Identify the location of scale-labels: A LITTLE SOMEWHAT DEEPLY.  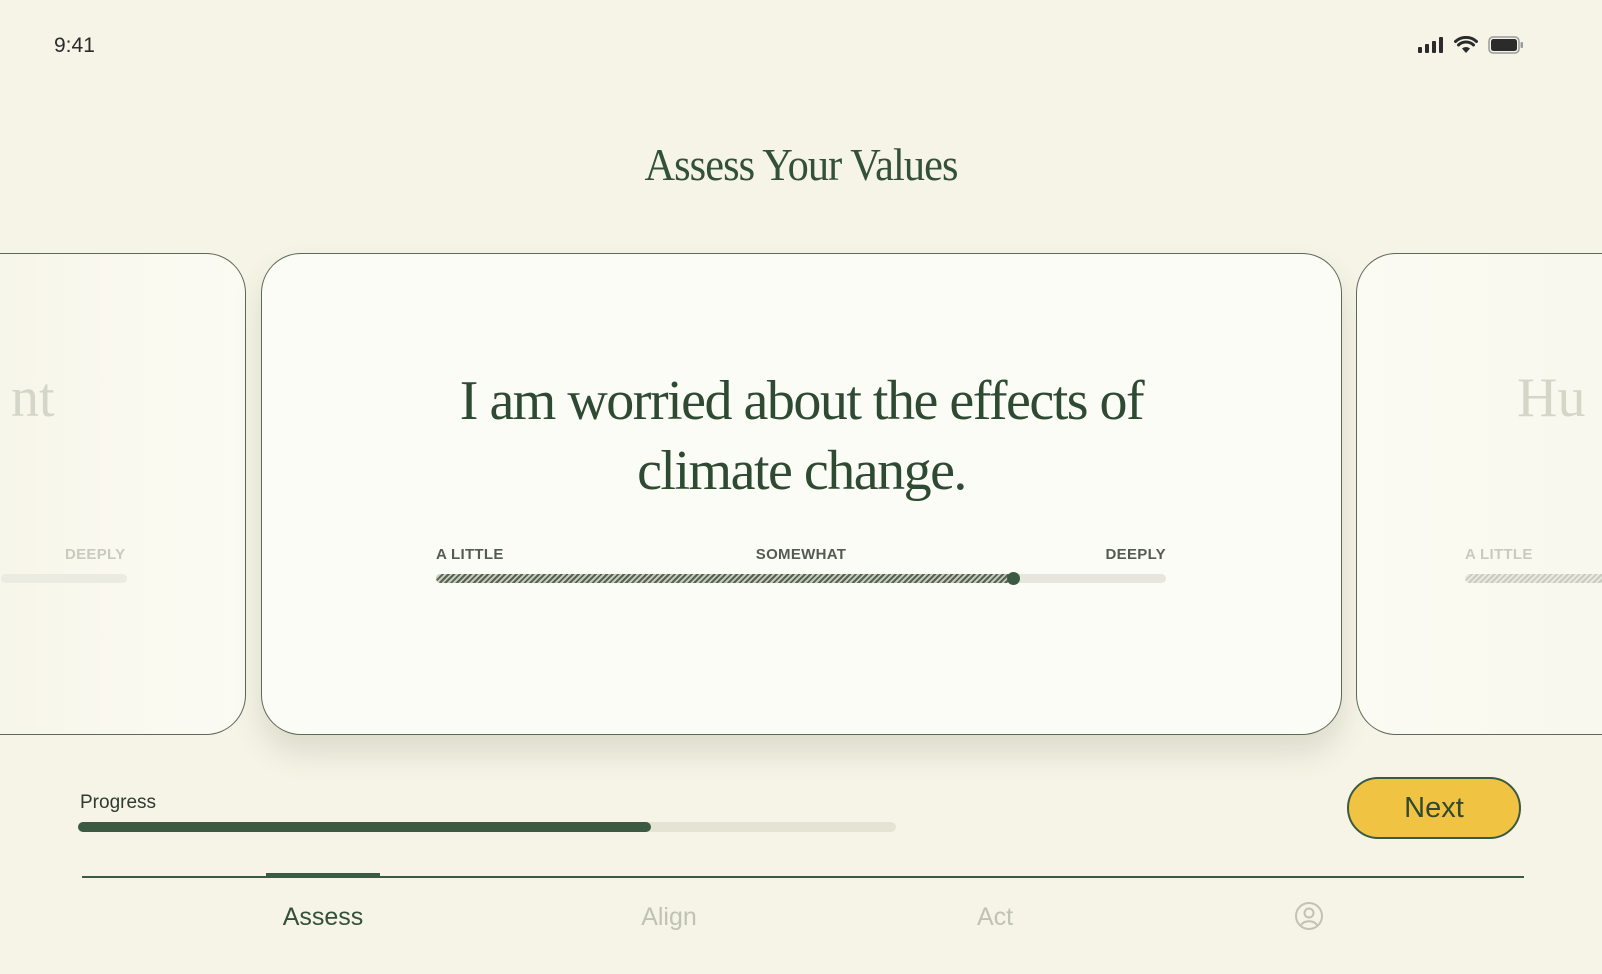
(801, 556).